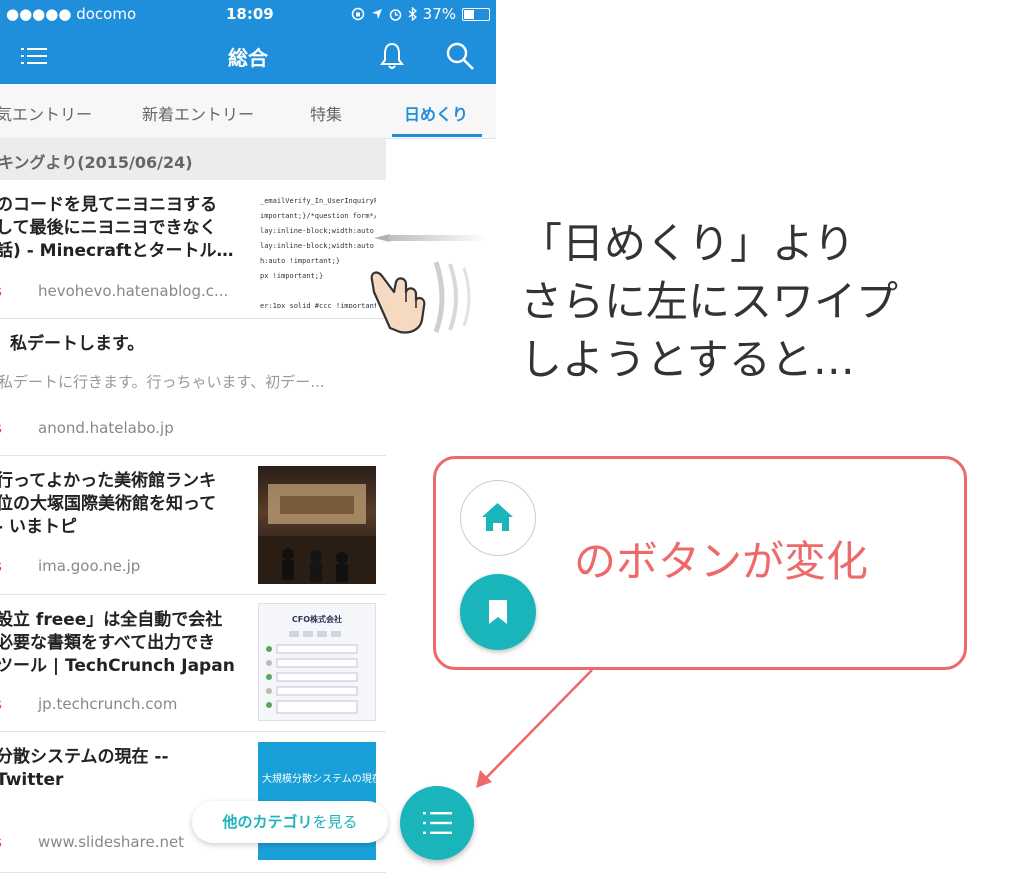 Image resolution: width=1024 pixels, height=879 pixels. I want to click on swipe-trail, so click(438, 238).